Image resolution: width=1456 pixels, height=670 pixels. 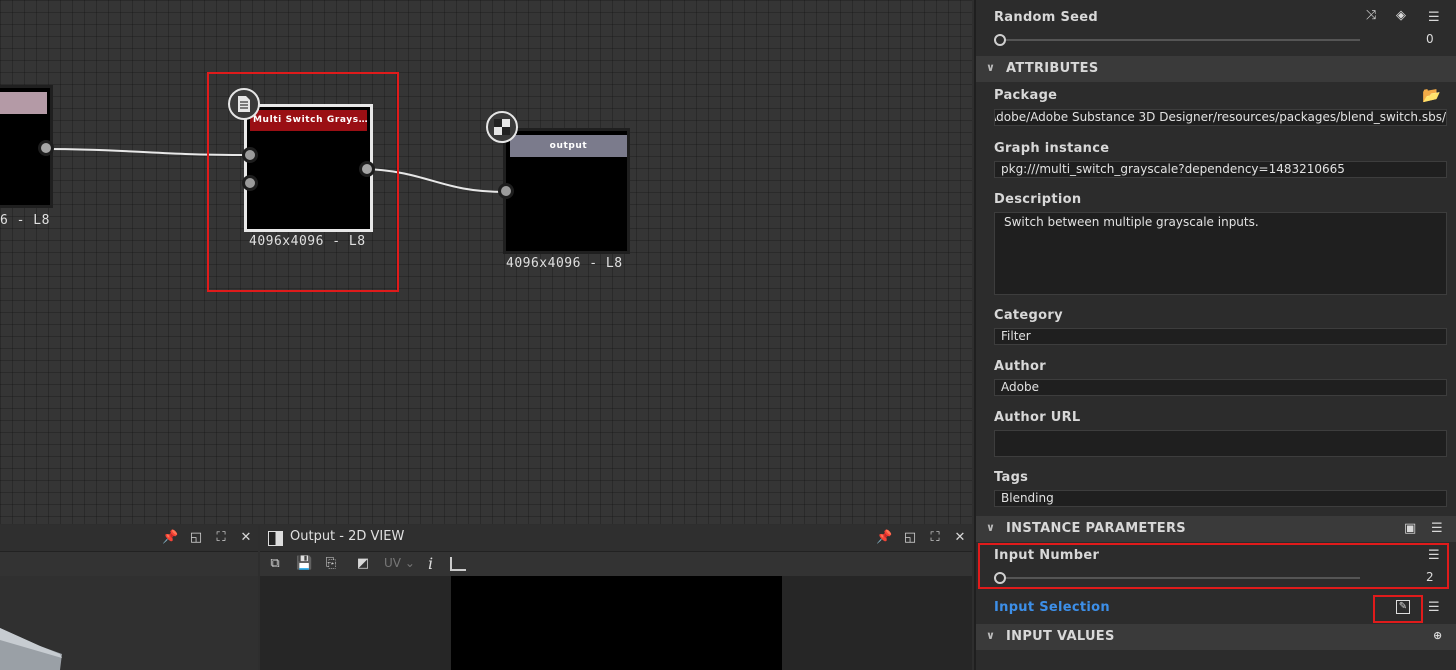 I want to click on left-node-output-port, so click(x=46, y=148).